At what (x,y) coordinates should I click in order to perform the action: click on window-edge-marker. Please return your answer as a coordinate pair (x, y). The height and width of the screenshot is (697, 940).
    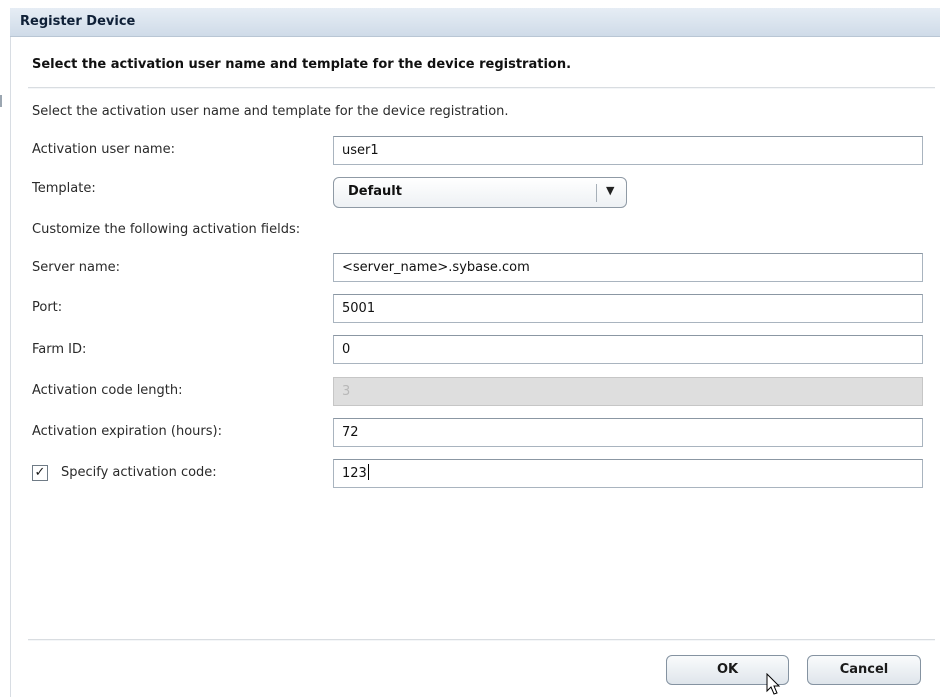
    Looking at the image, I should click on (1, 101).